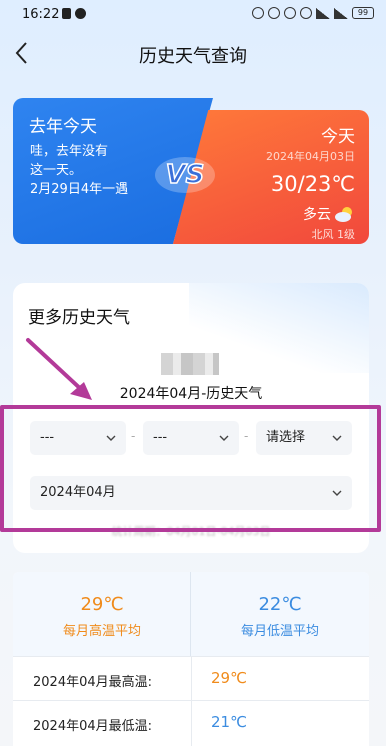 This screenshot has width=386, height=746. What do you see at coordinates (290, 13) in the screenshot?
I see `mute-icon` at bounding box center [290, 13].